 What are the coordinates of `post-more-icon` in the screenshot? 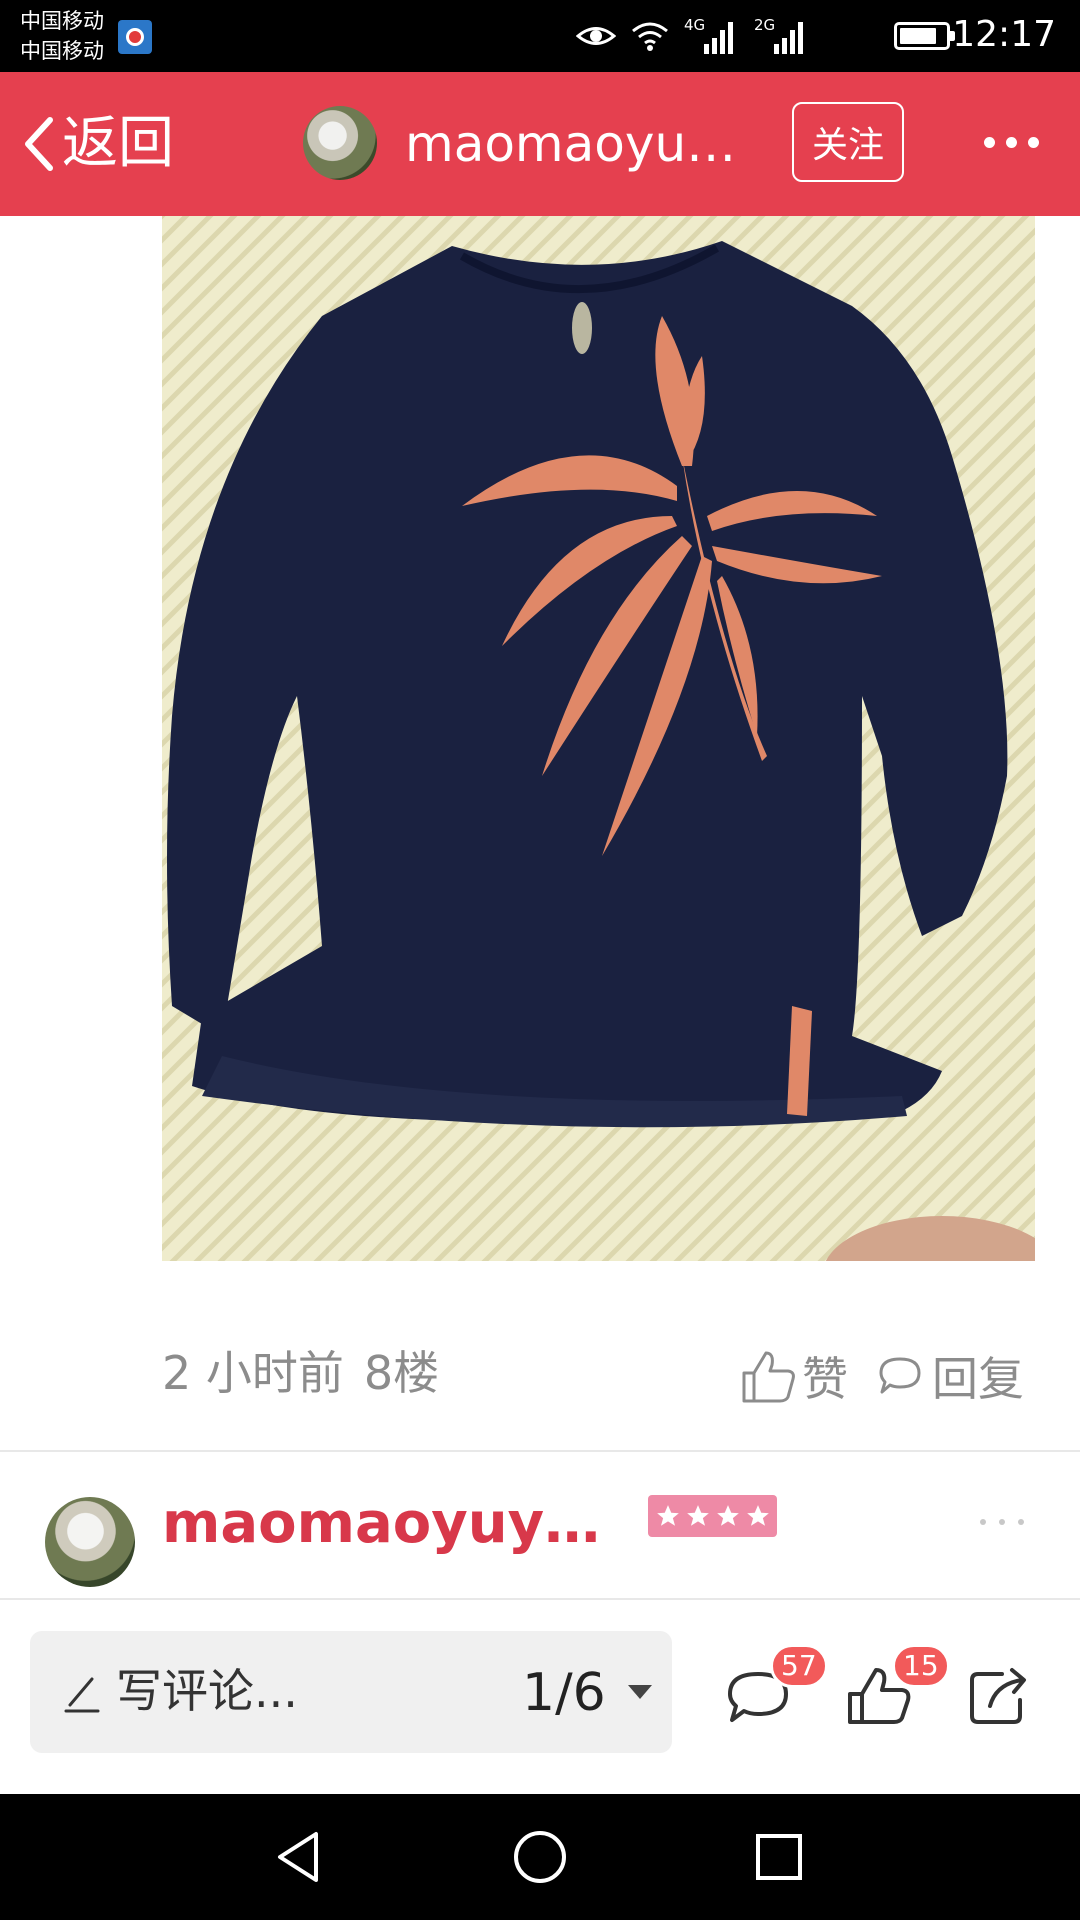 It's located at (1002, 1522).